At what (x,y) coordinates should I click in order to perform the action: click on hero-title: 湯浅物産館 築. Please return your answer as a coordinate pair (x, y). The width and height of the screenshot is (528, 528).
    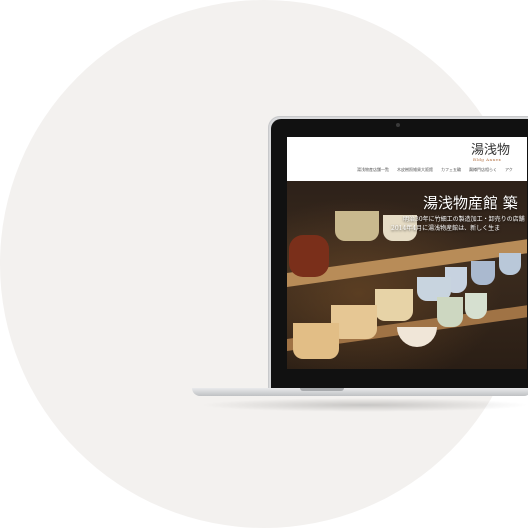
    Looking at the image, I should click on (470, 203).